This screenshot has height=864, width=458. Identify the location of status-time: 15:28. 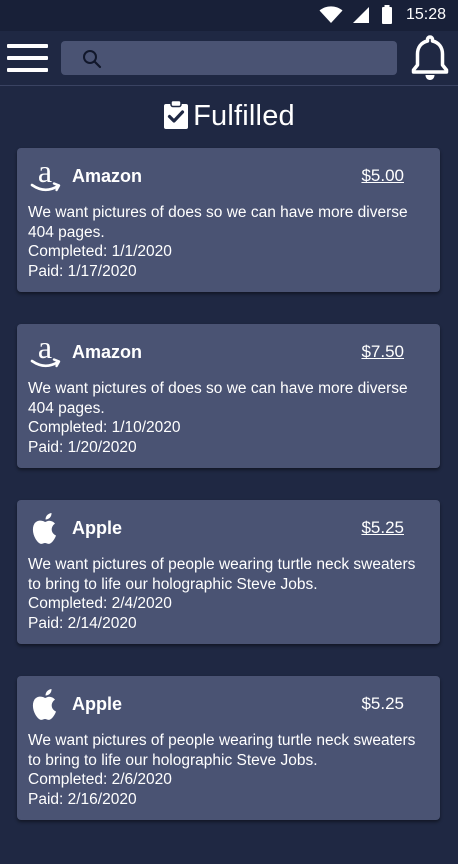
(426, 14).